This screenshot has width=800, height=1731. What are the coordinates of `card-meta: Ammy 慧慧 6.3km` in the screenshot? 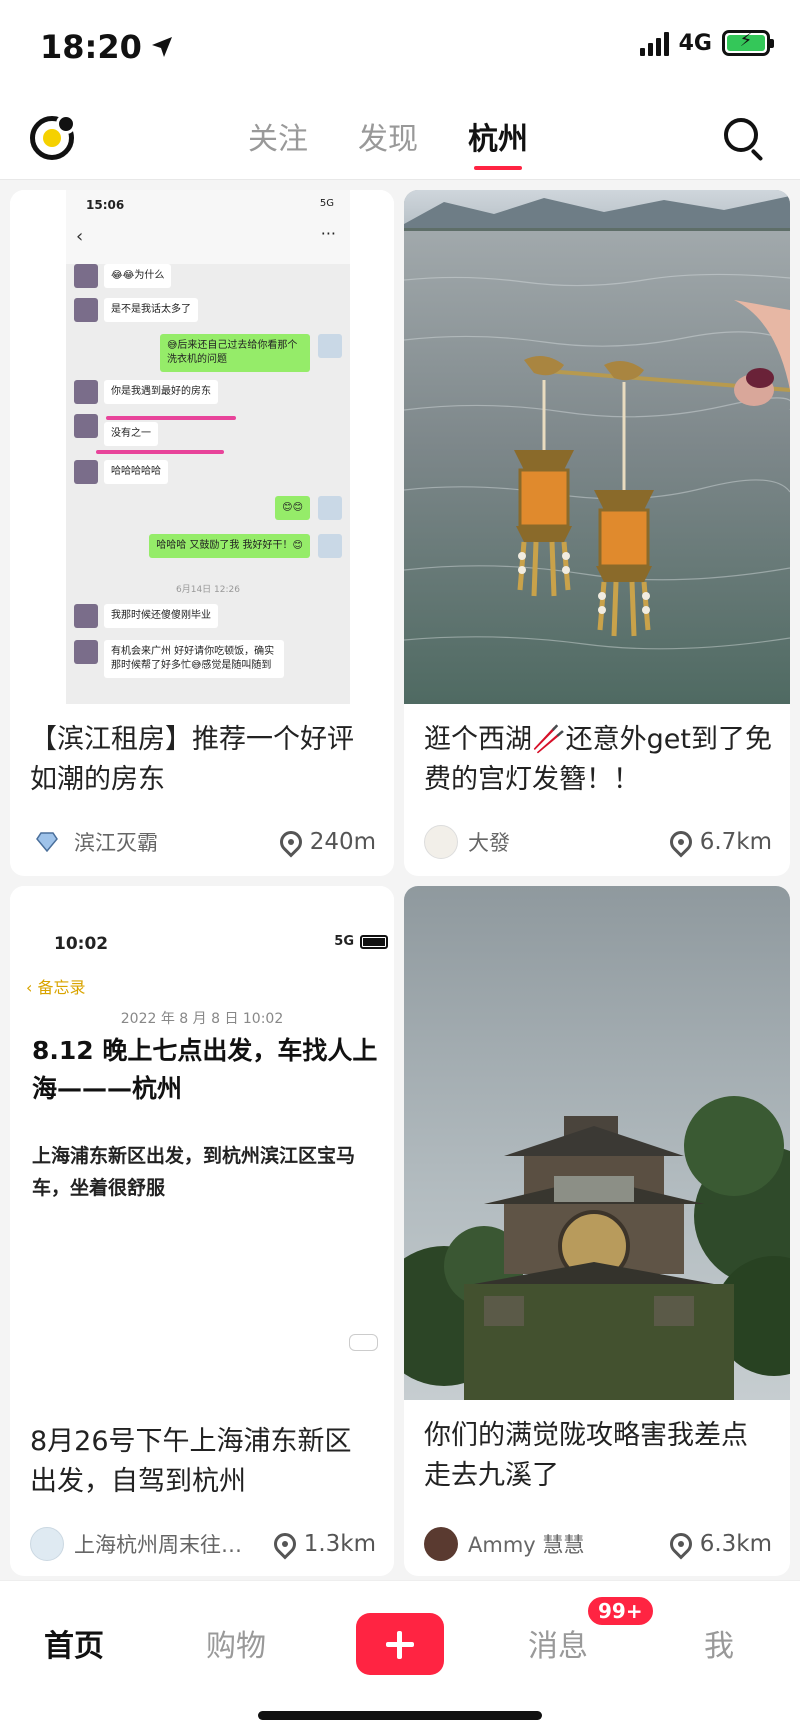 It's located at (598, 1544).